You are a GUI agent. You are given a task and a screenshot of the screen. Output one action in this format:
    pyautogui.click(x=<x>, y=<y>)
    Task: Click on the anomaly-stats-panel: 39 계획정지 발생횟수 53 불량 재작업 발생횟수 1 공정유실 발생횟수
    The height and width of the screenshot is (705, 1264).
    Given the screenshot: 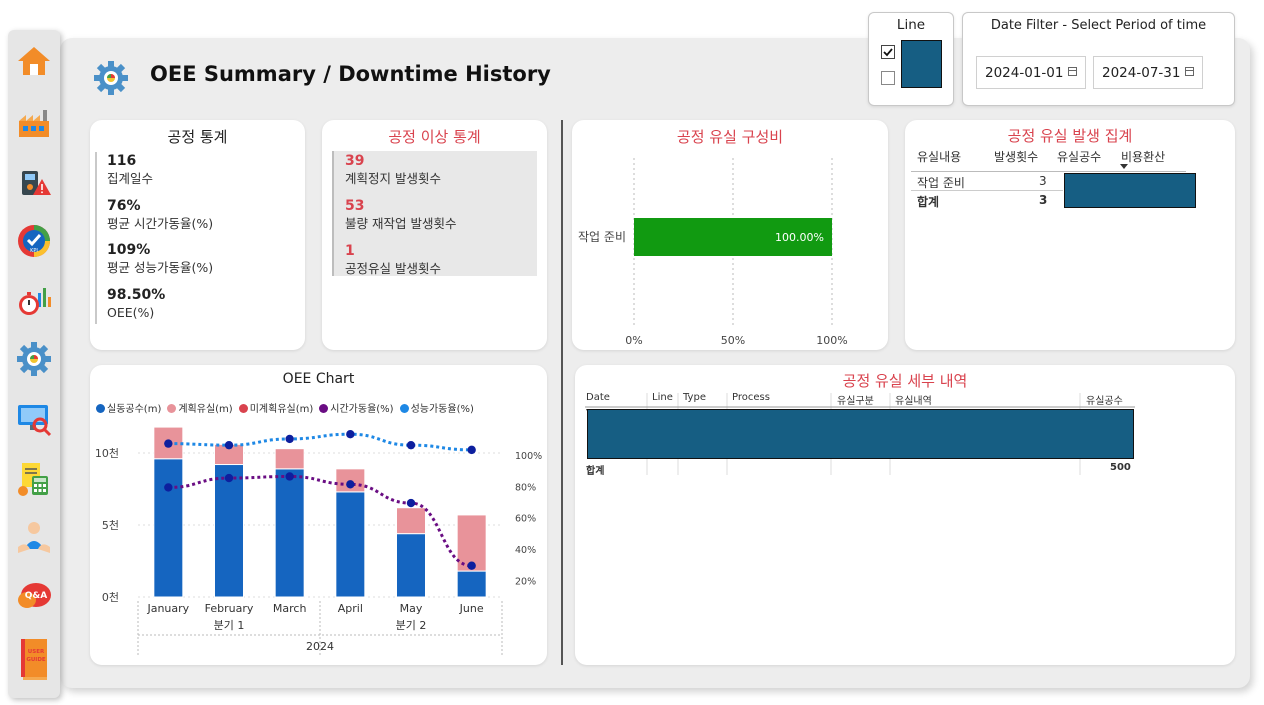 What is the action you would take?
    pyautogui.click(x=434, y=213)
    